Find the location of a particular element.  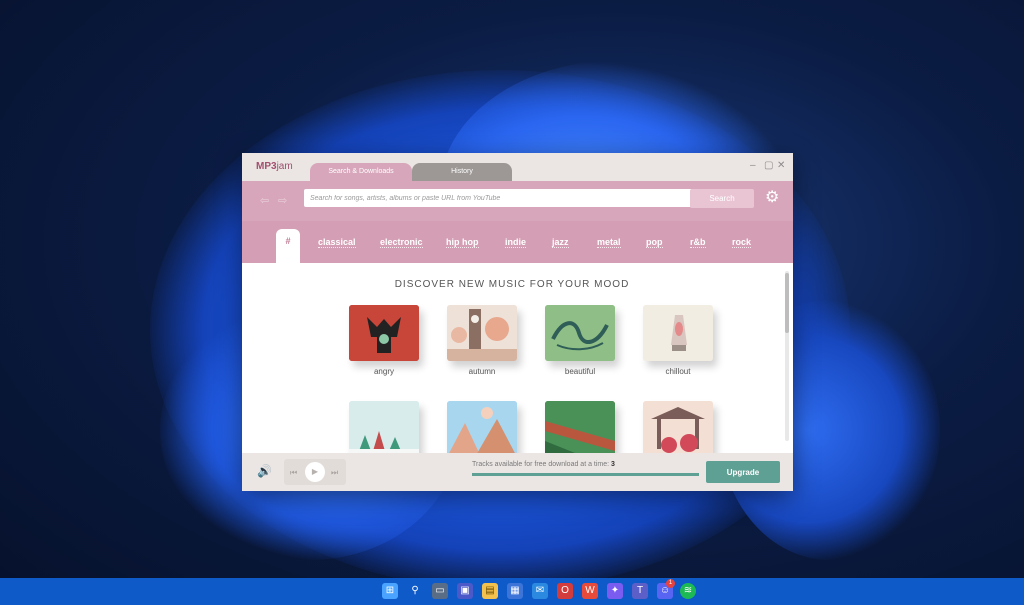

angry-artwork is located at coordinates (384, 333).